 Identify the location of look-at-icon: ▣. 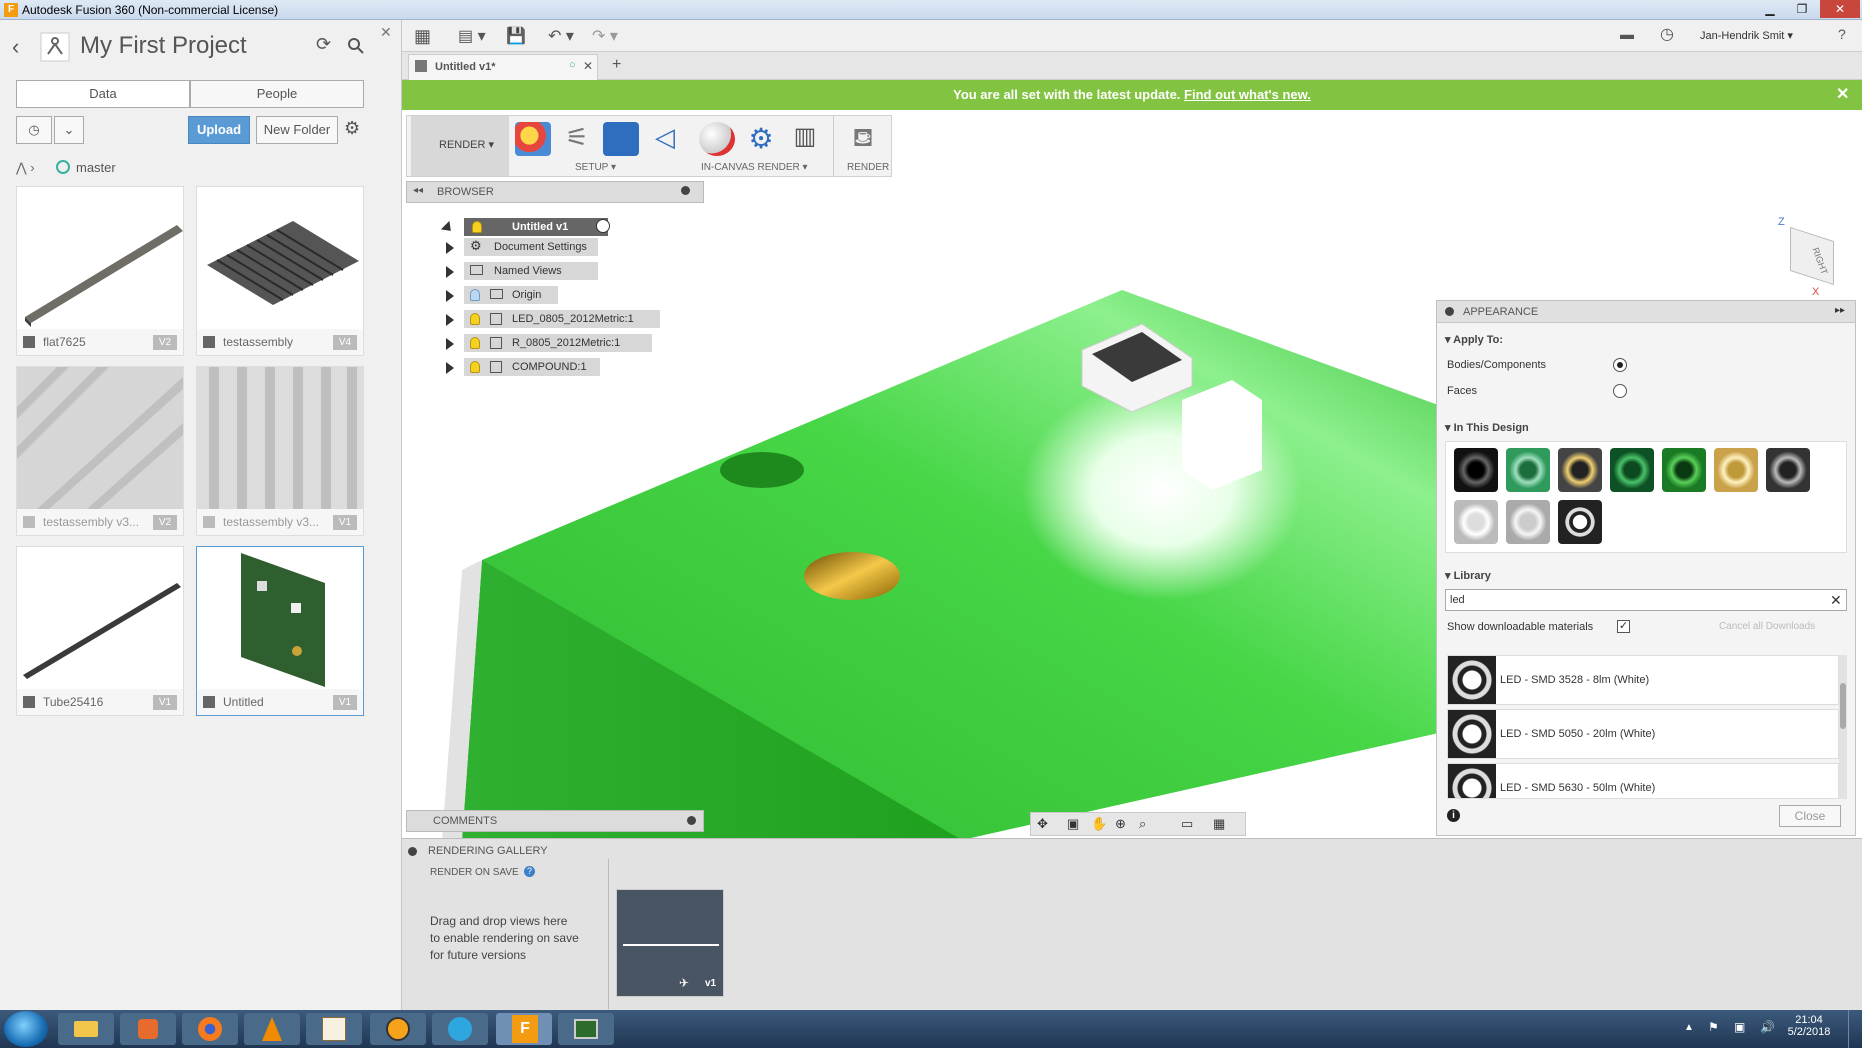
(1073, 824).